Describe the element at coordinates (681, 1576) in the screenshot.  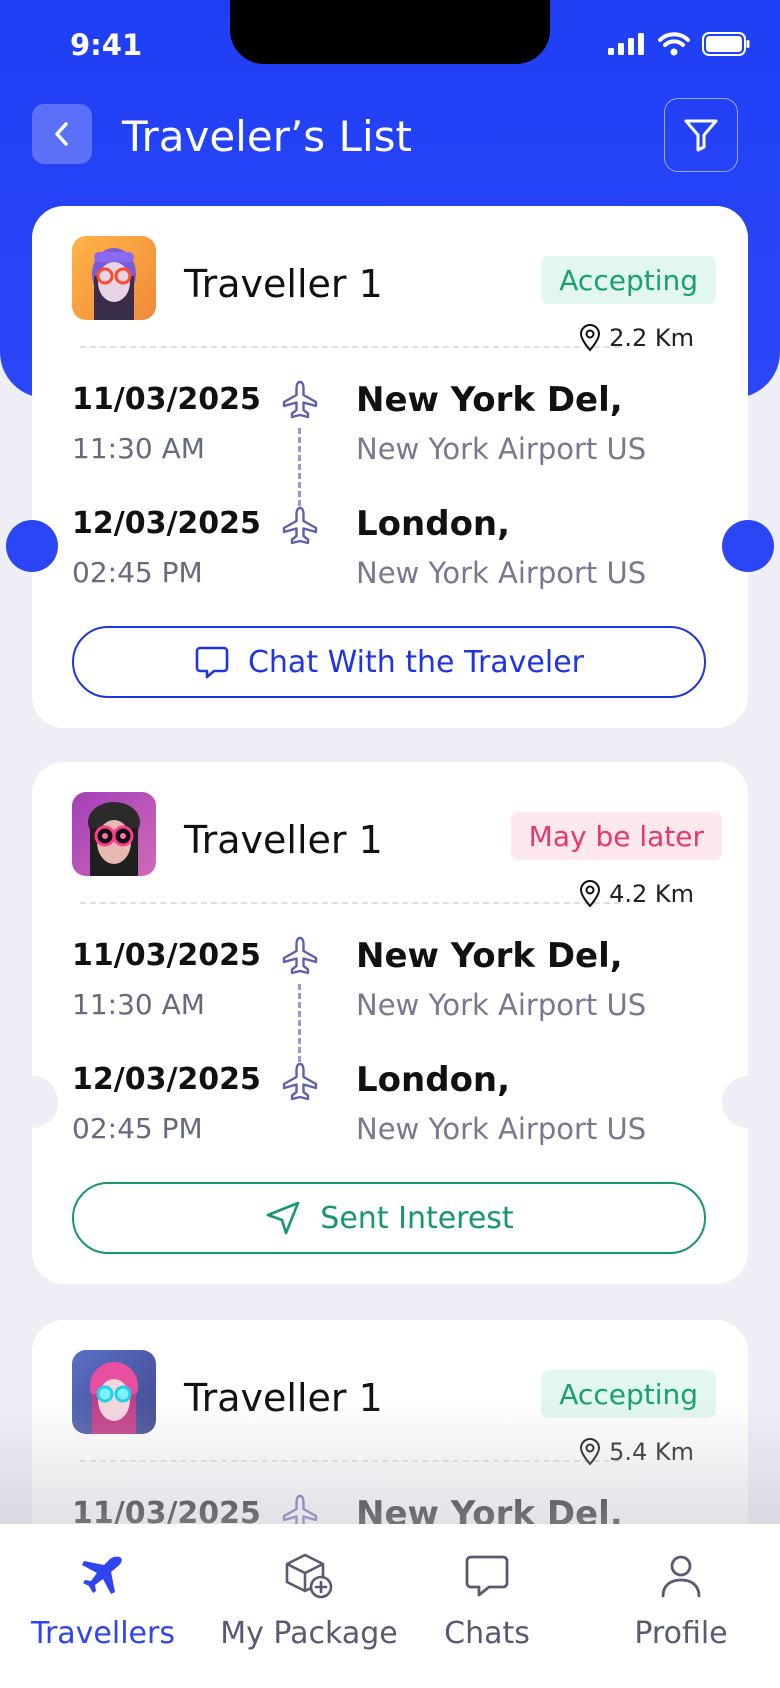
I see `profile-icon` at that location.